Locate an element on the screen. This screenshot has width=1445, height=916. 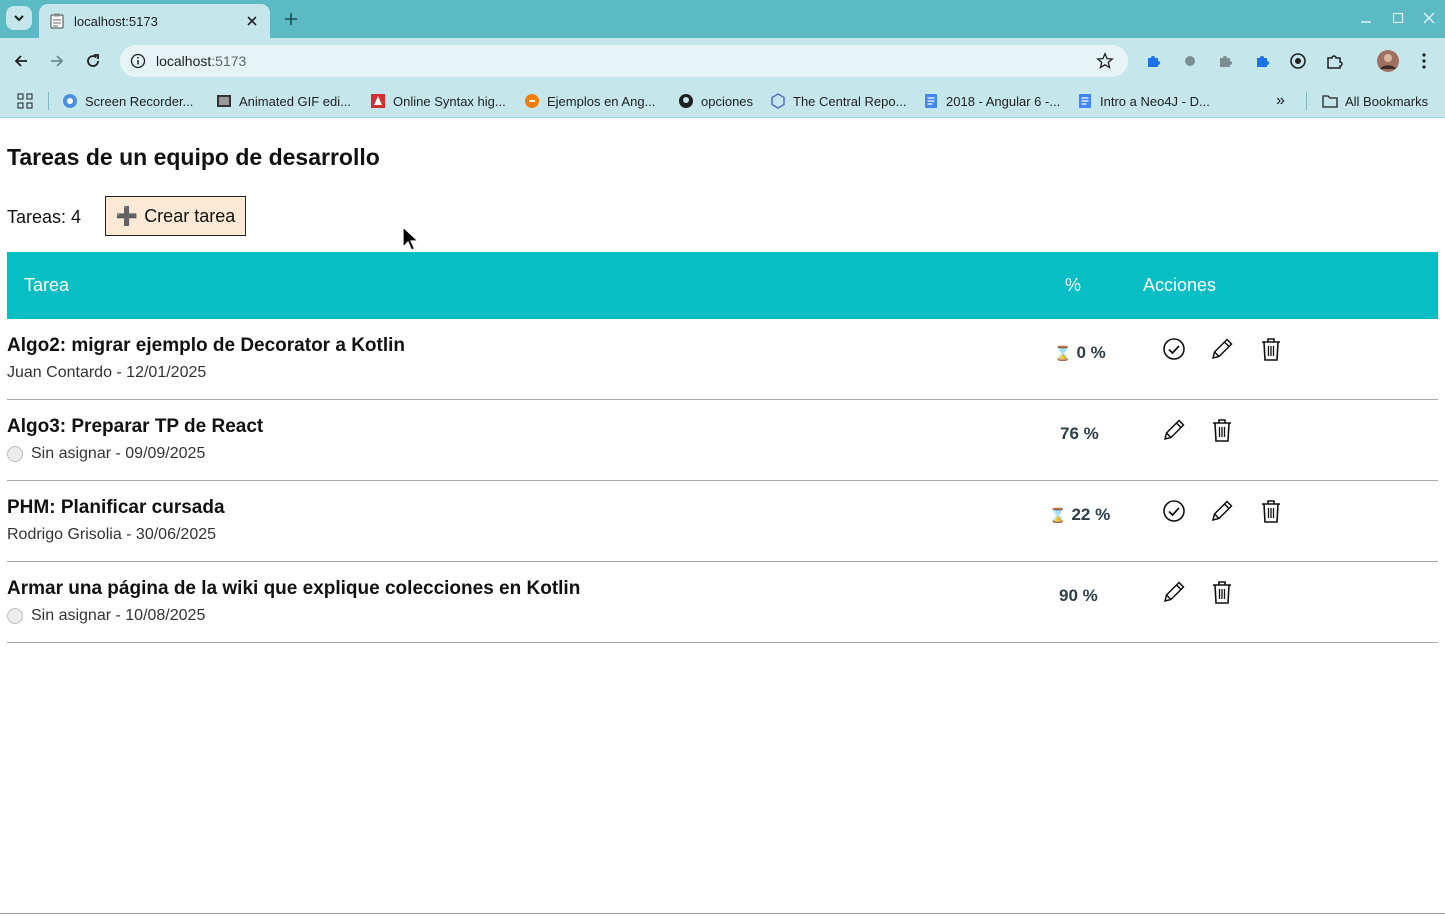
plus-icon: ➕ is located at coordinates (127, 215).